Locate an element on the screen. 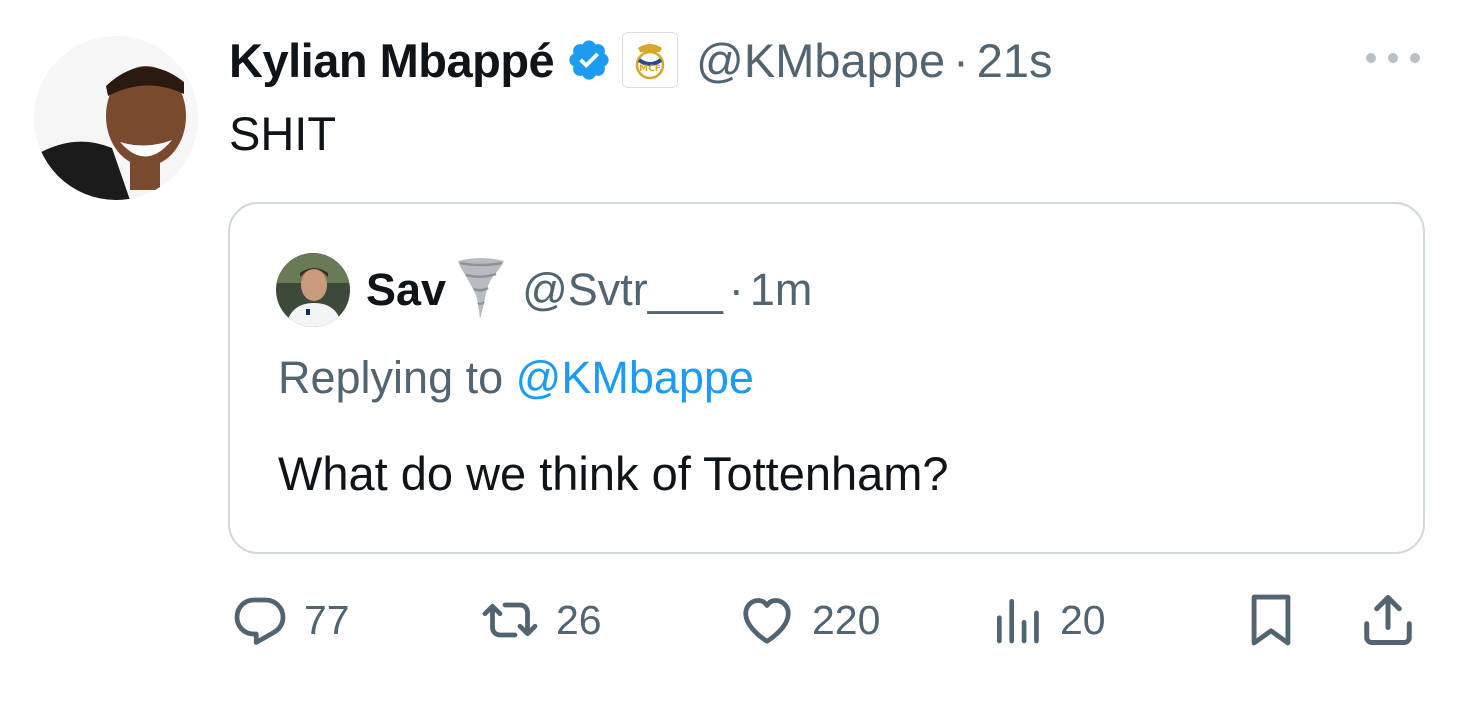  repost-icon is located at coordinates (510, 620).